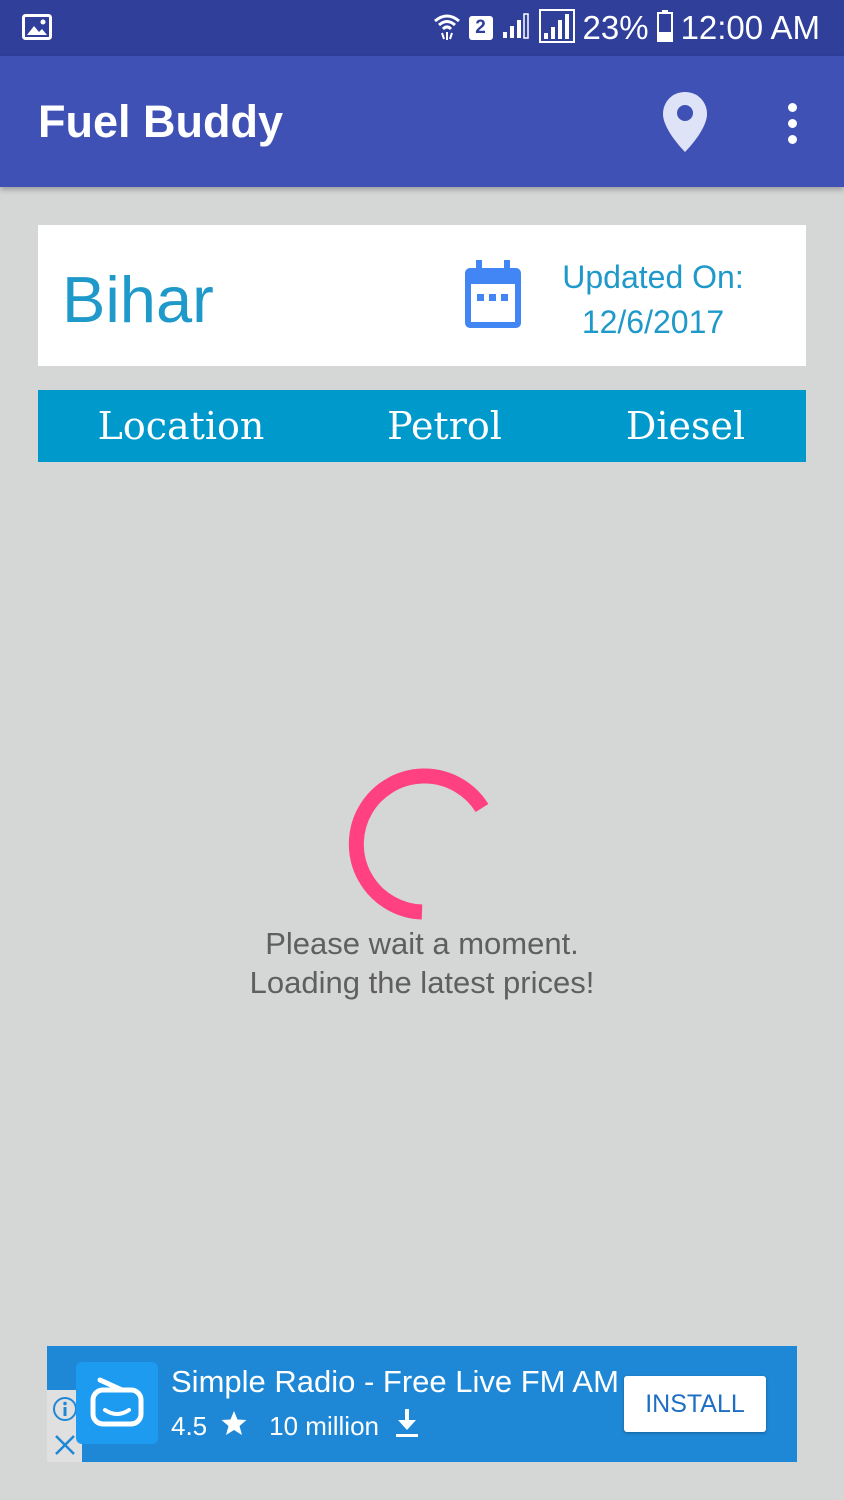 This screenshot has height=1500, width=844. Describe the element at coordinates (695, 1404) in the screenshot. I see `install-button: INSTALL` at that location.